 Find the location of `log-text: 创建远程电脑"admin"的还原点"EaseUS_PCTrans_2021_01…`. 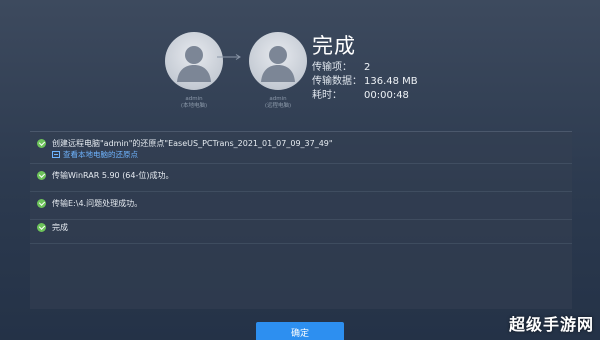

log-text: 创建远程电脑"admin"的还原点"EaseUS_PCTrans_2021_01… is located at coordinates (192, 143).